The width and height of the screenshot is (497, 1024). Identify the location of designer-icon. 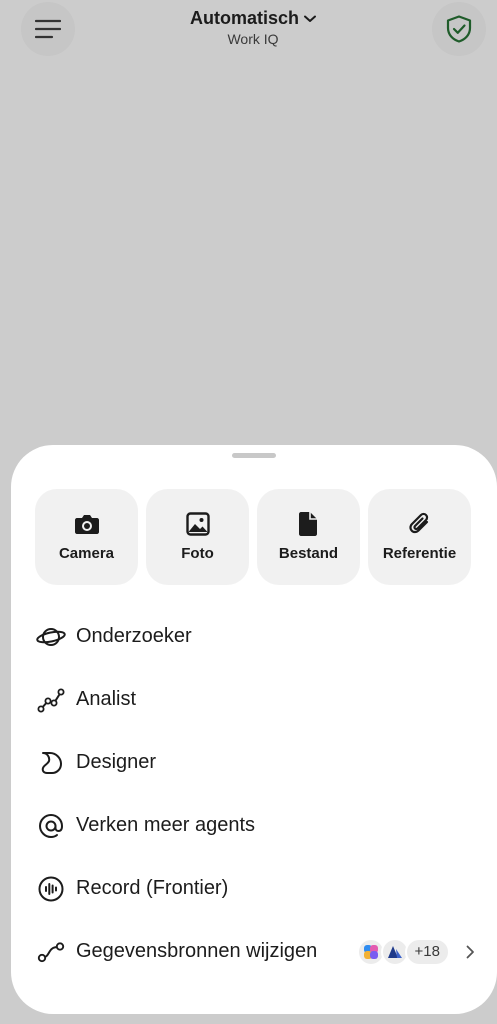
(51, 762).